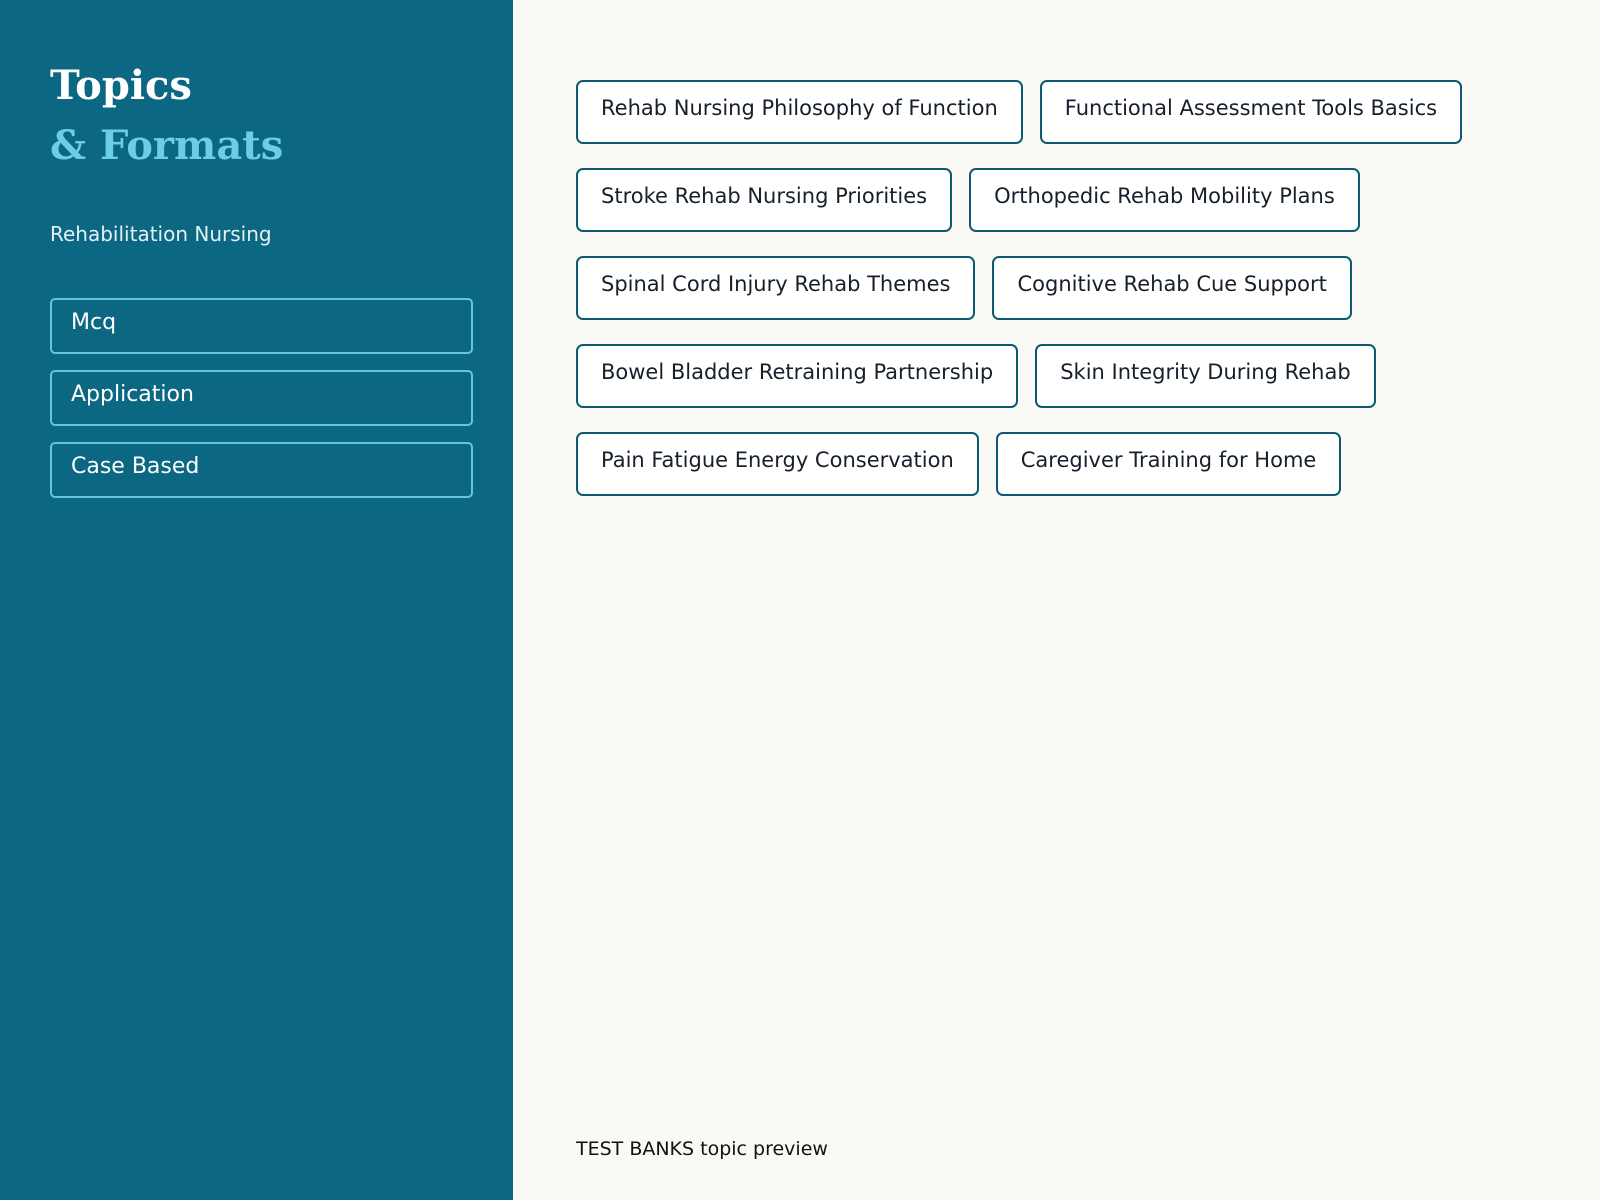 Image resolution: width=1600 pixels, height=1200 pixels. Describe the element at coordinates (797, 376) in the screenshot. I see `topic-chip: Bowel Bladder Retraining Partnership` at that location.